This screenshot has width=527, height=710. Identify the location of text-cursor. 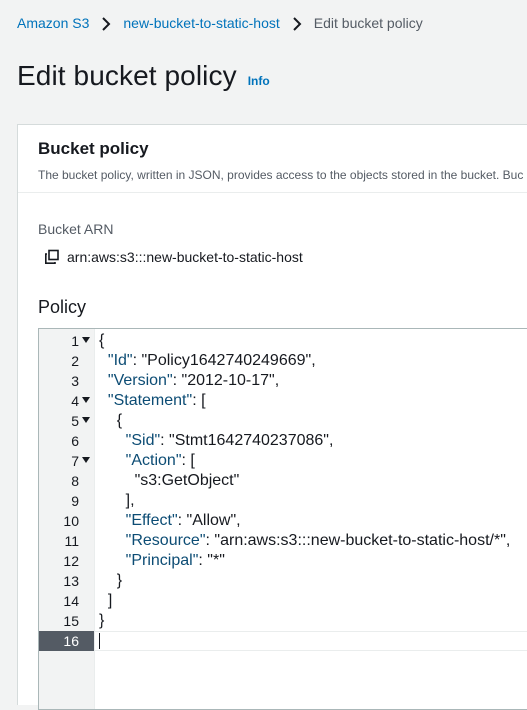
(99, 641).